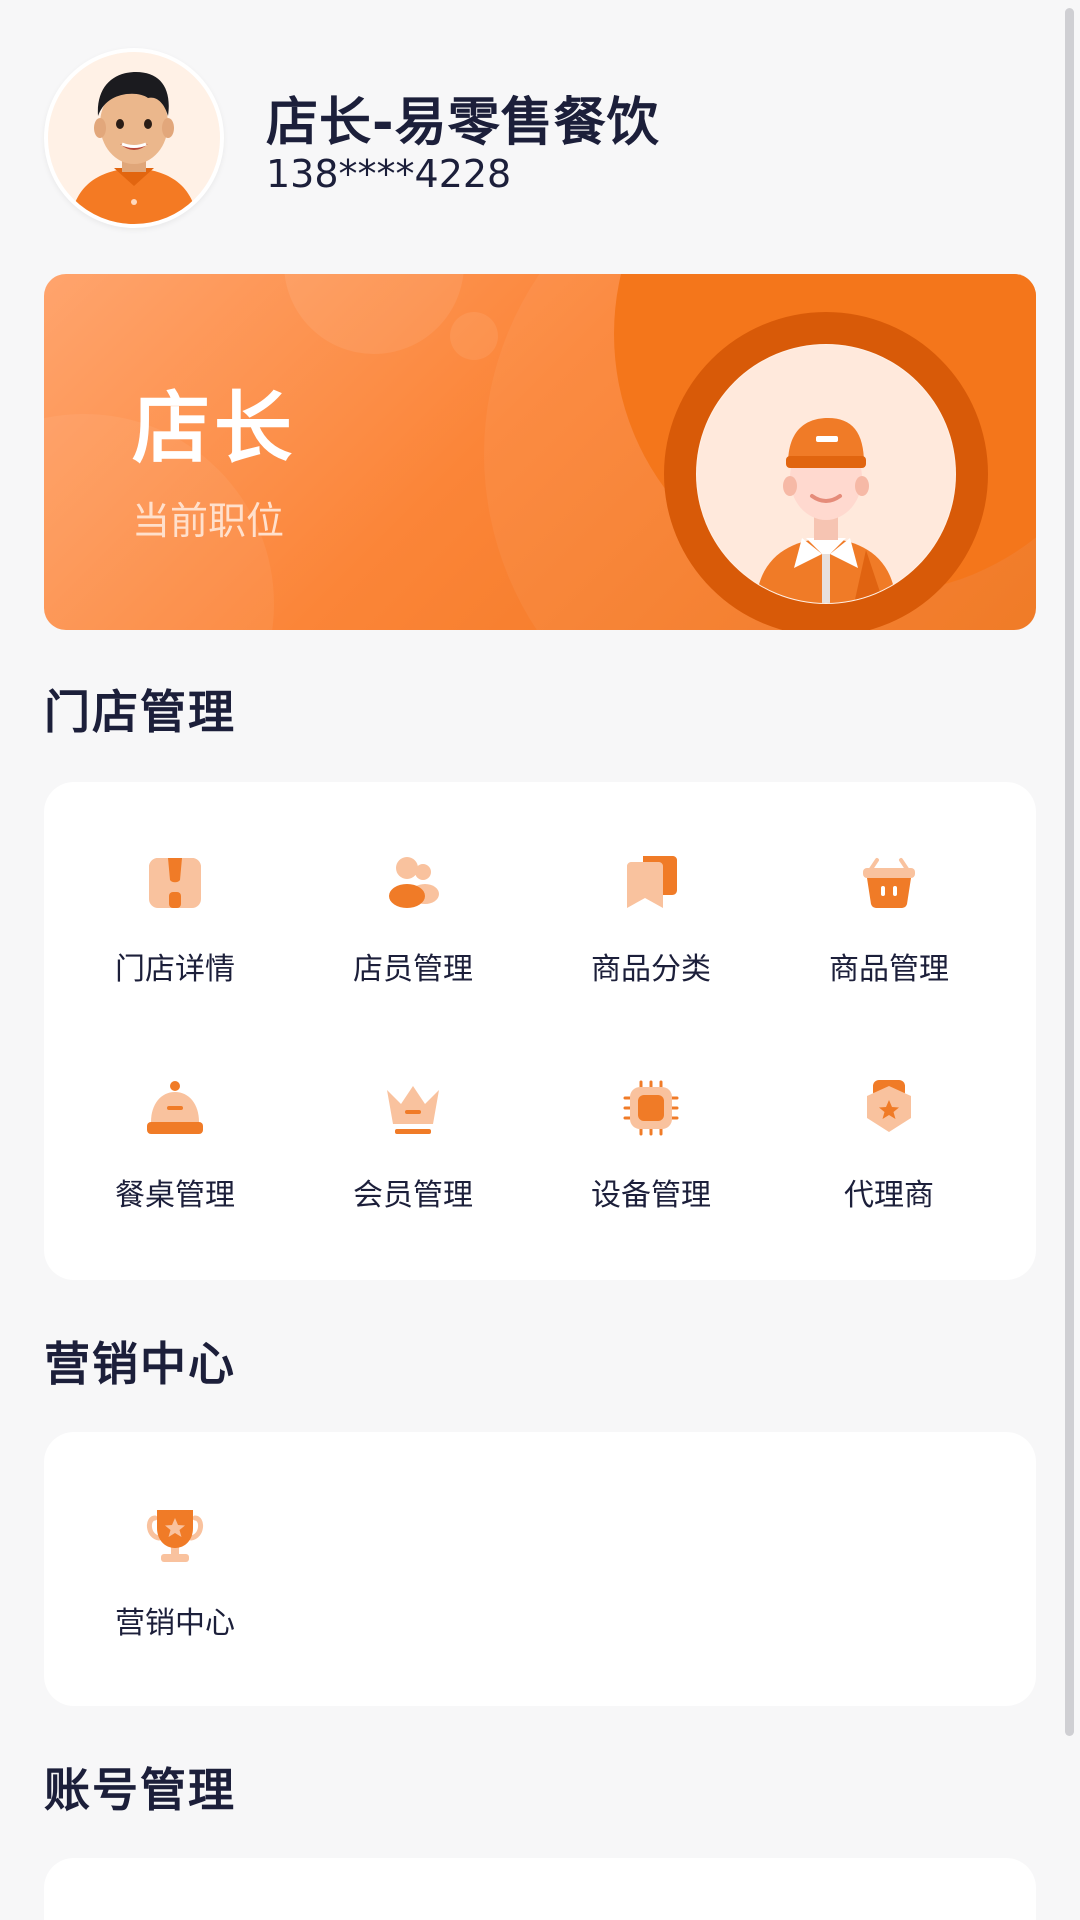 The height and width of the screenshot is (1920, 1080). I want to click on menu-item-label: 店员管理, so click(413, 969).